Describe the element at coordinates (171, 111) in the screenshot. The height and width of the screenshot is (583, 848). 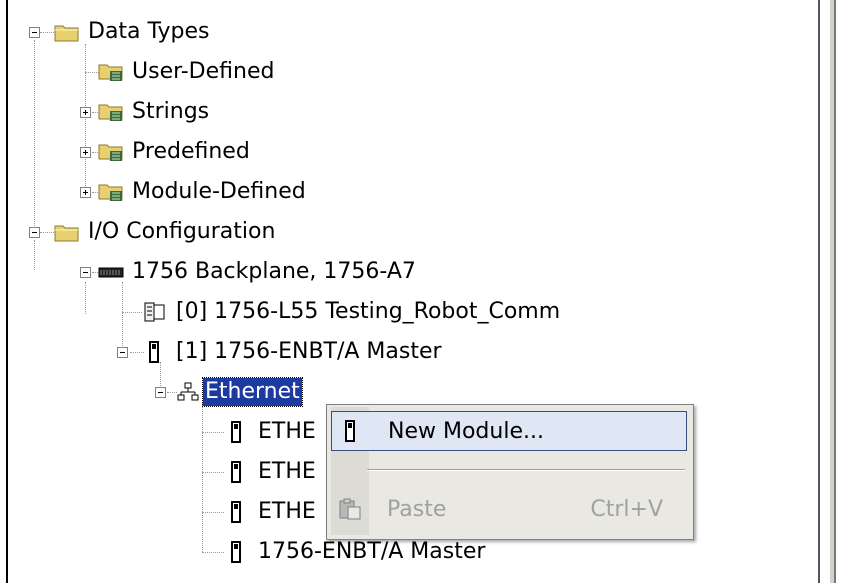
I see `tree-node-label: Strings` at that location.